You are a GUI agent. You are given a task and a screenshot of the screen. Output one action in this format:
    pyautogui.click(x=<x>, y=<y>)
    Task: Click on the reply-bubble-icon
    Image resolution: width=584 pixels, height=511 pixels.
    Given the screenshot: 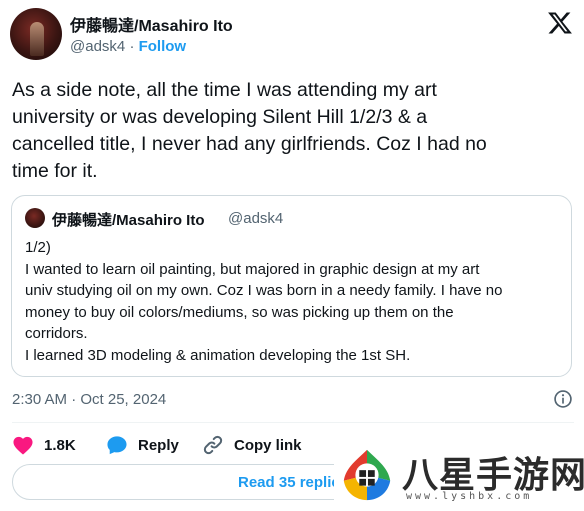 What is the action you would take?
    pyautogui.click(x=117, y=445)
    